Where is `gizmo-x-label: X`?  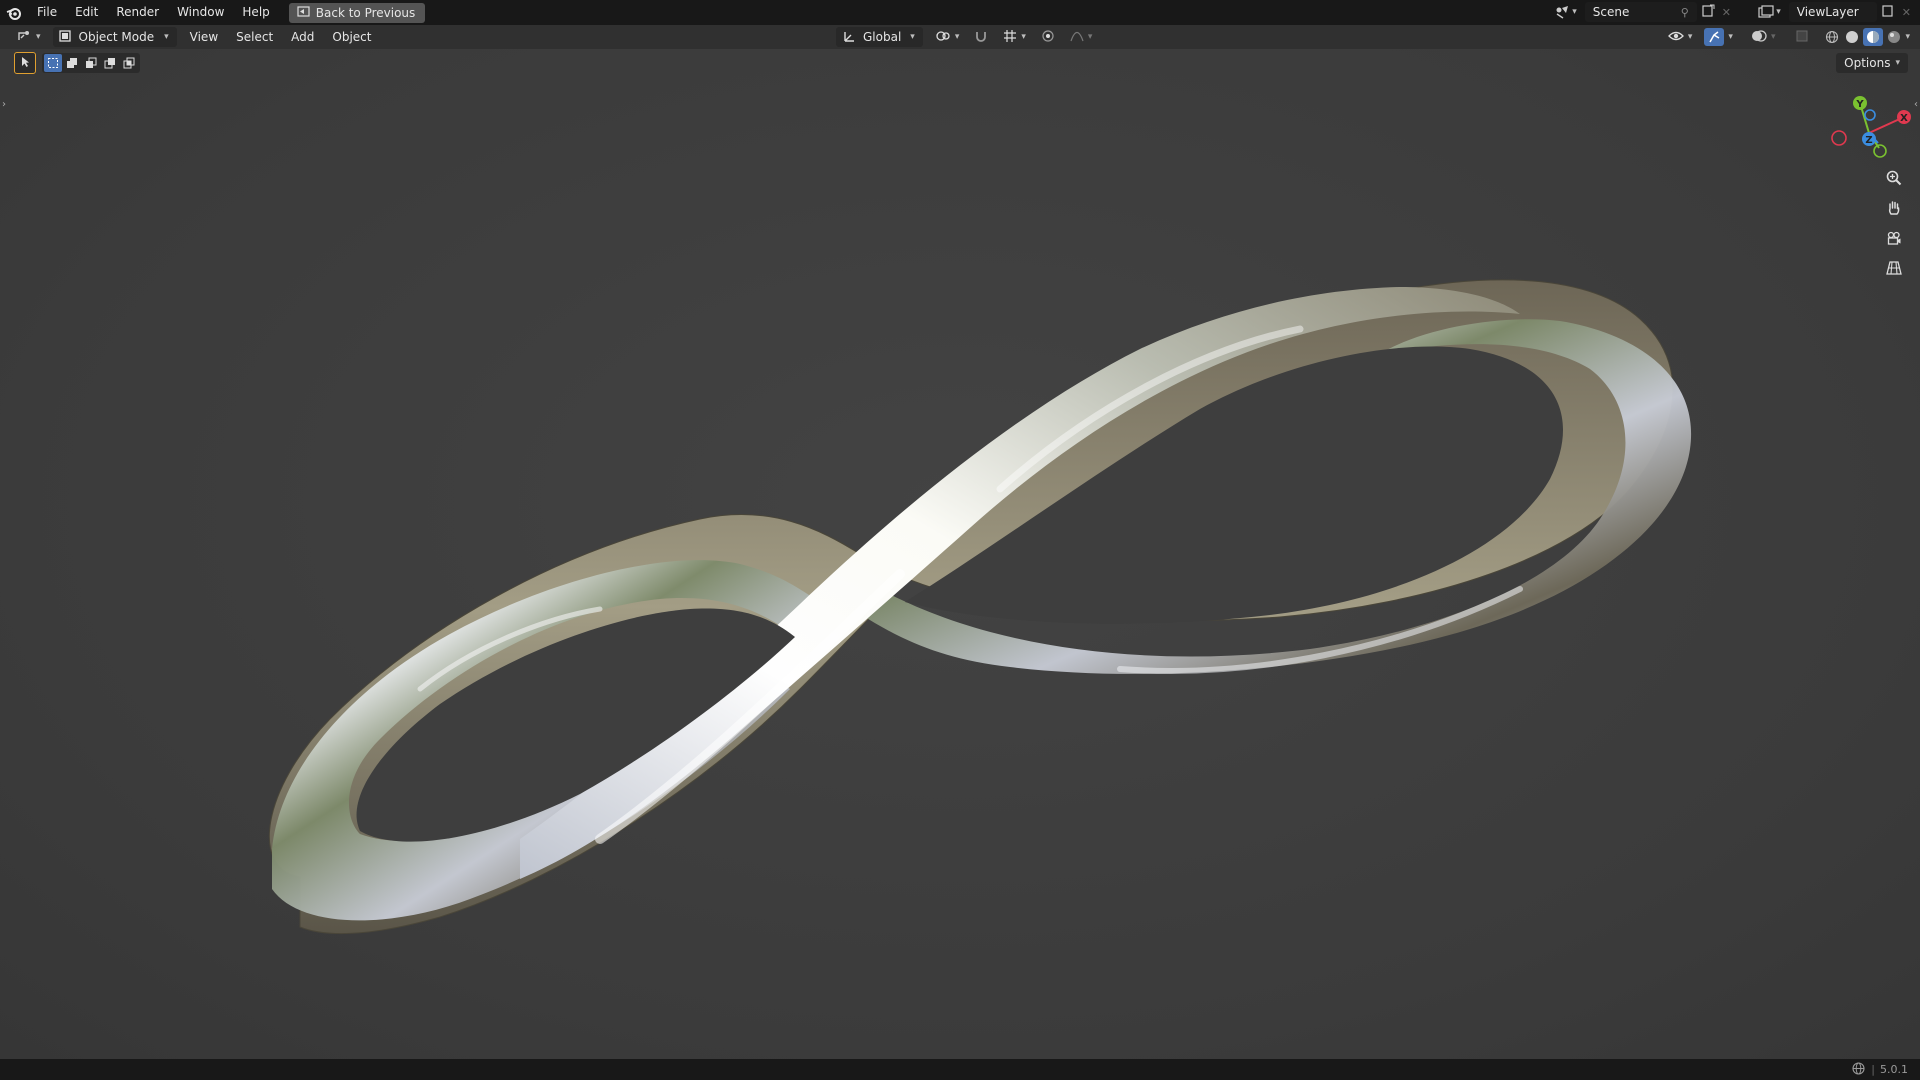 gizmo-x-label: X is located at coordinates (1904, 118).